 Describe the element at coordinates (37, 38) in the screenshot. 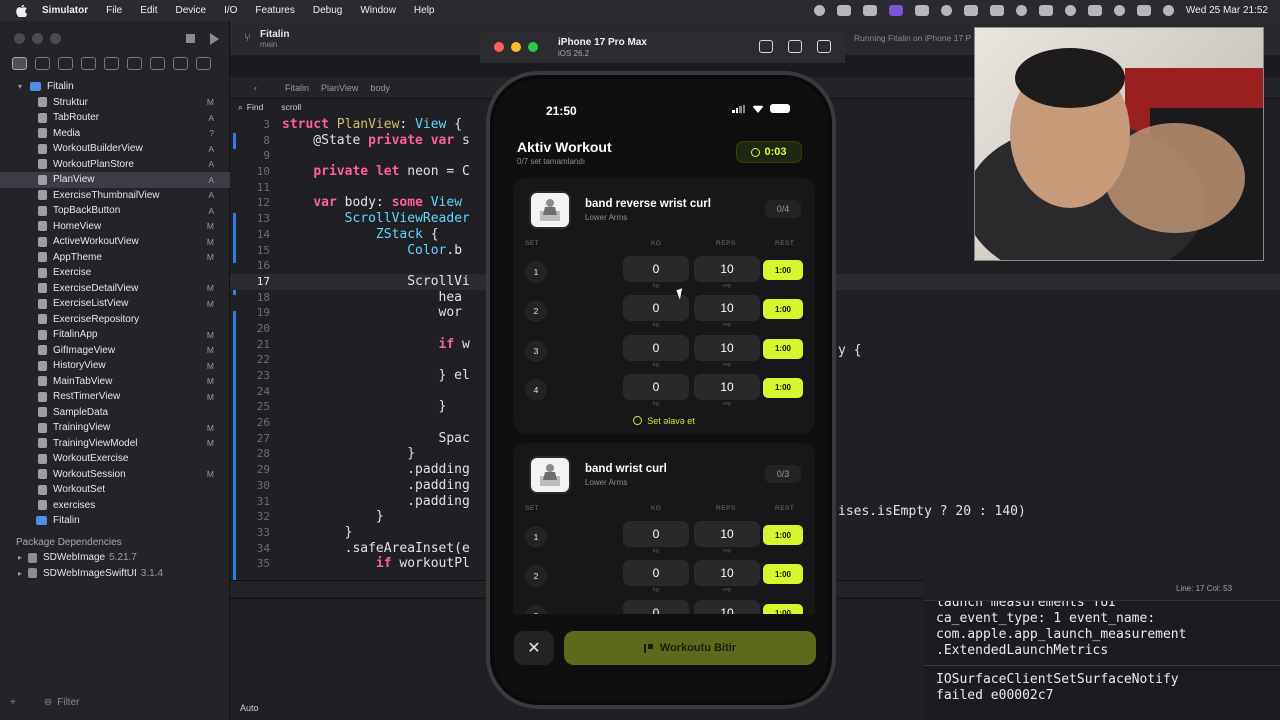

I see `minimize-window-button` at that location.